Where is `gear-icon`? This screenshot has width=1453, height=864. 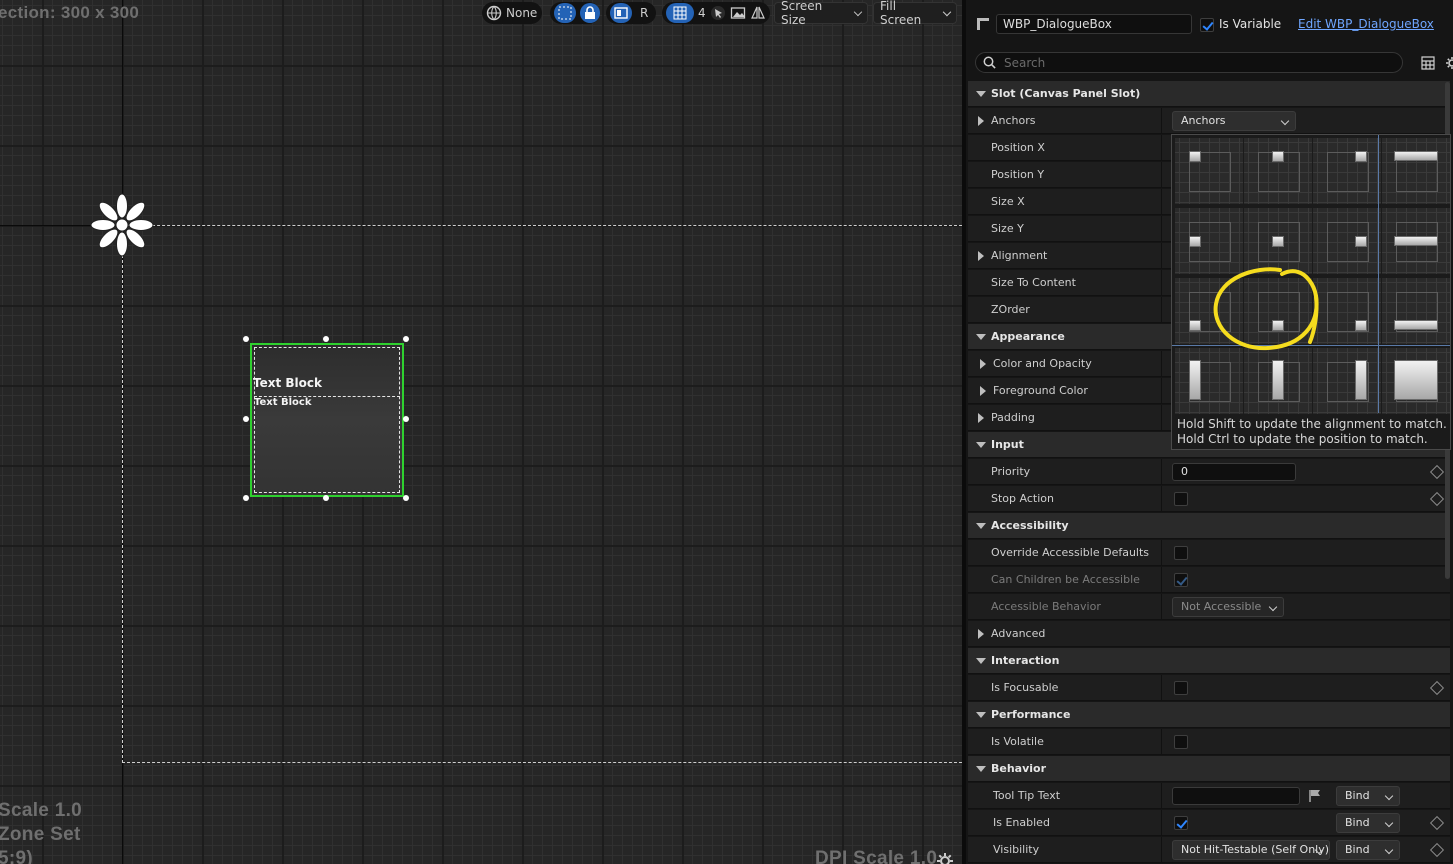 gear-icon is located at coordinates (945, 858).